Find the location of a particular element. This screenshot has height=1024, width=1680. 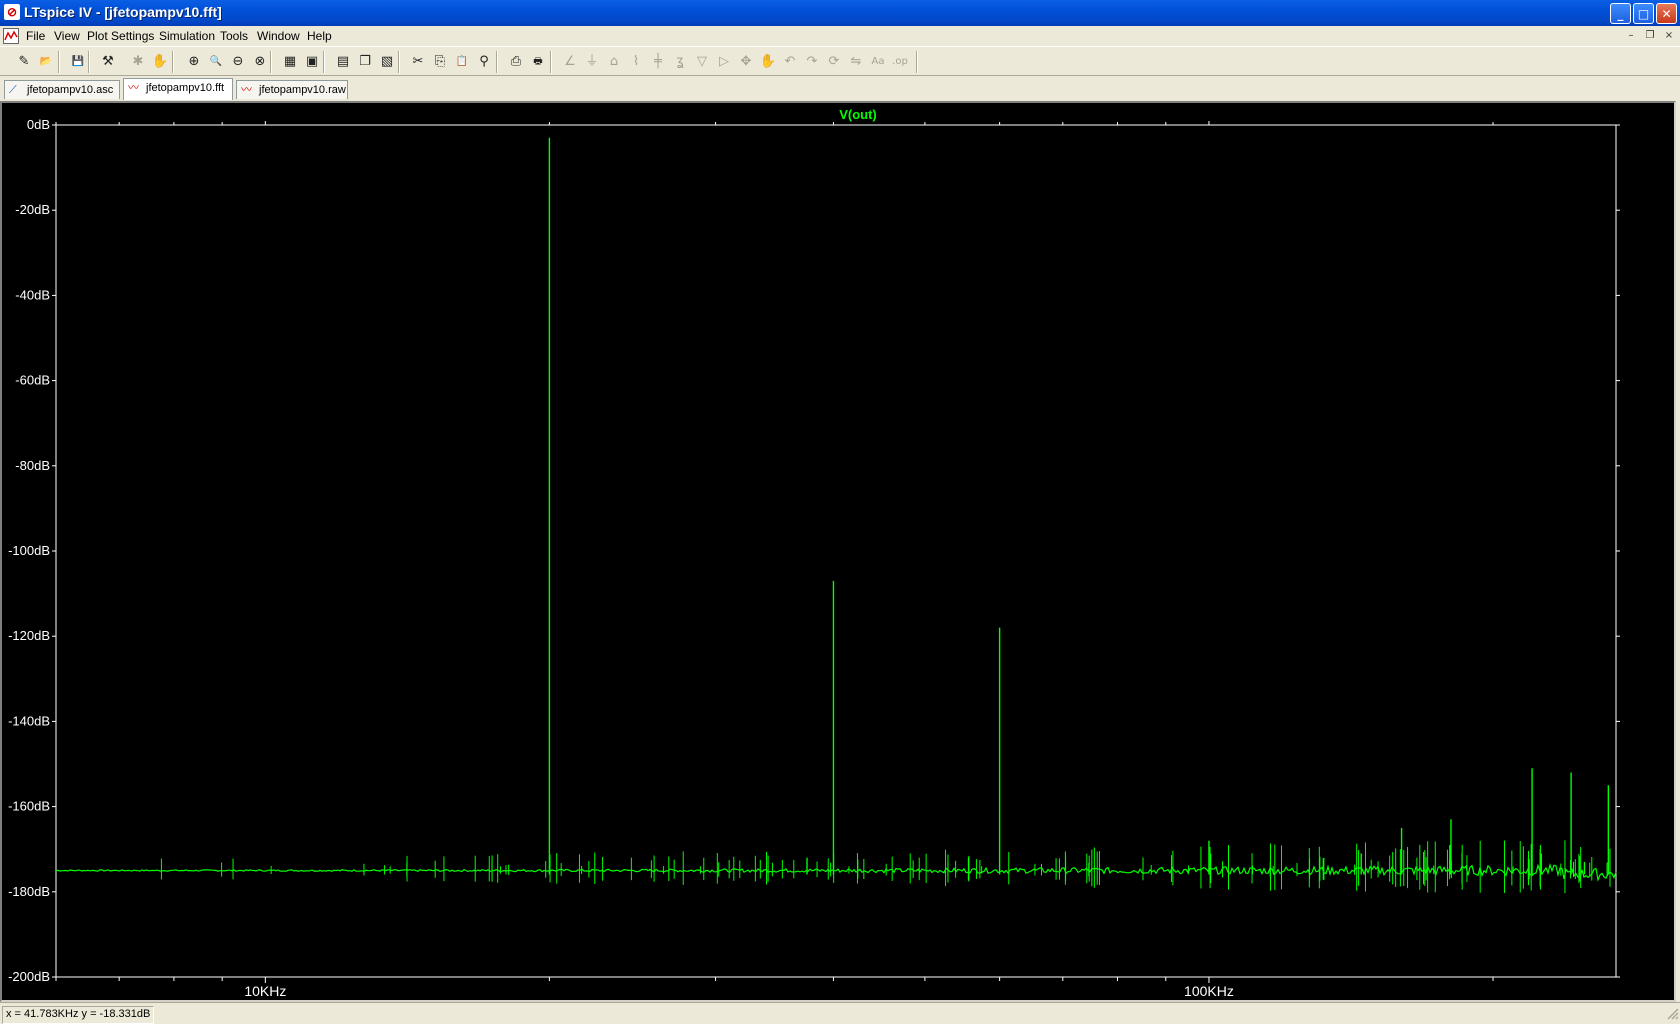

tab-label: jfetopampv10.asc is located at coordinates (70, 90).